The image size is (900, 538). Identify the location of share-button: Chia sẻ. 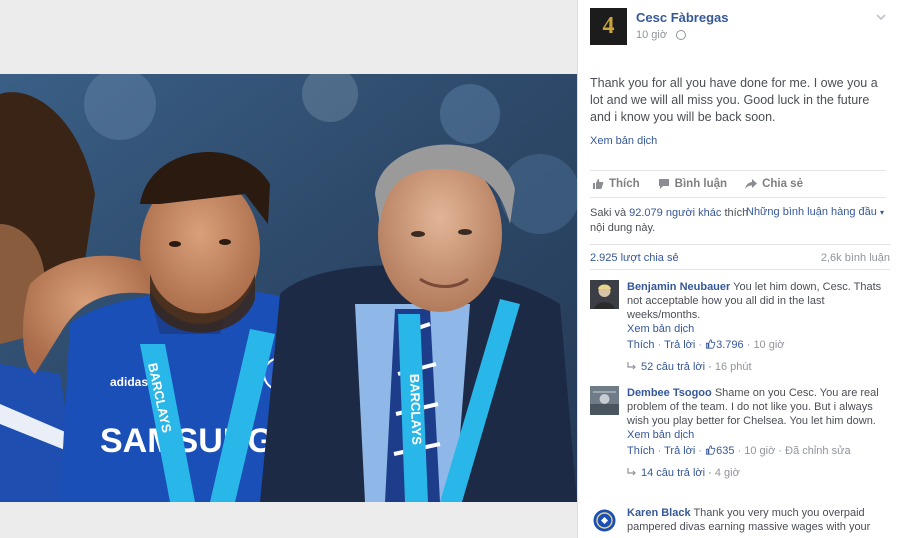
(774, 184).